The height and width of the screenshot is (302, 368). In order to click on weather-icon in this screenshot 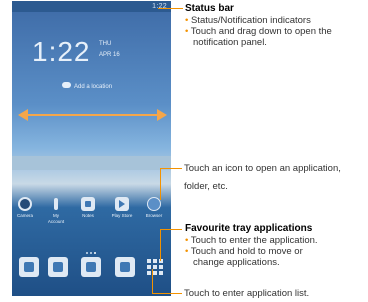, I will do `click(66, 85)`.